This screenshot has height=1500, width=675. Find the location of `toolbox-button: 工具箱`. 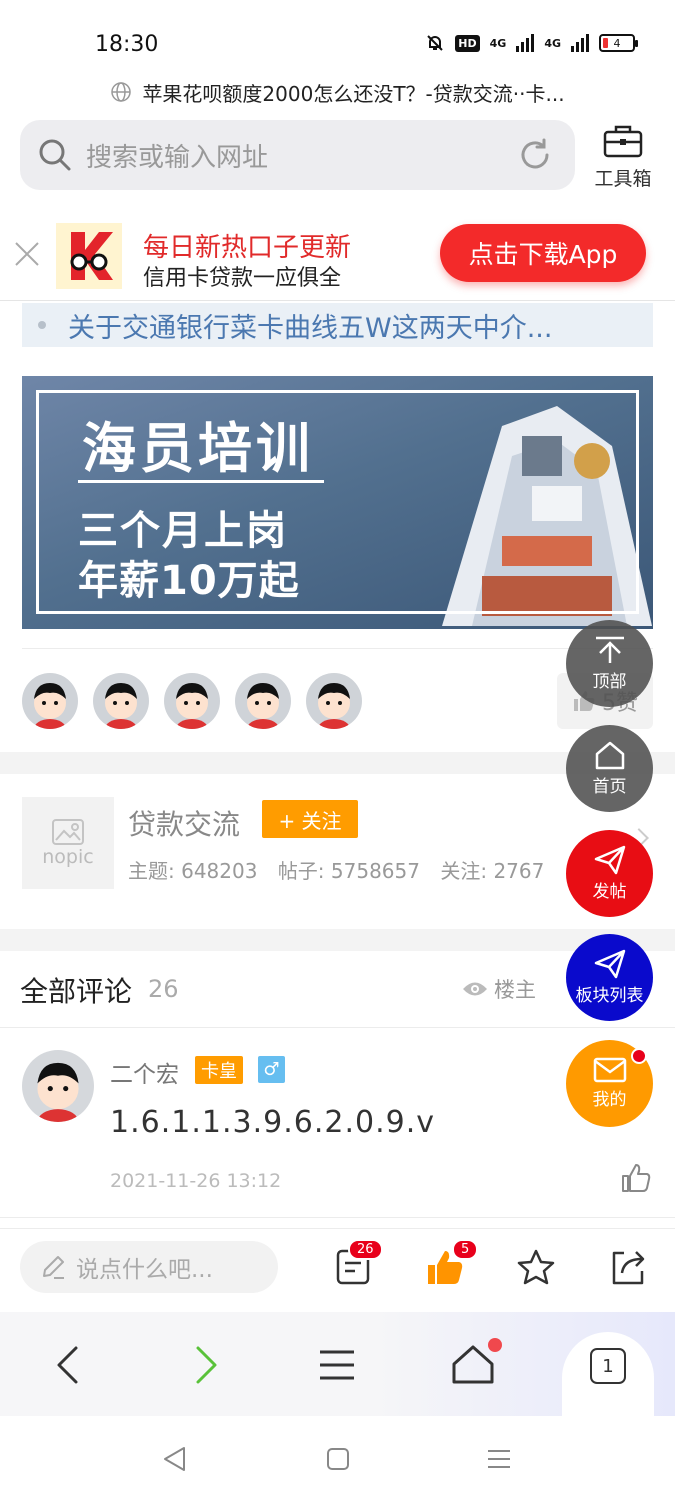

toolbox-button: 工具箱 is located at coordinates (623, 156).